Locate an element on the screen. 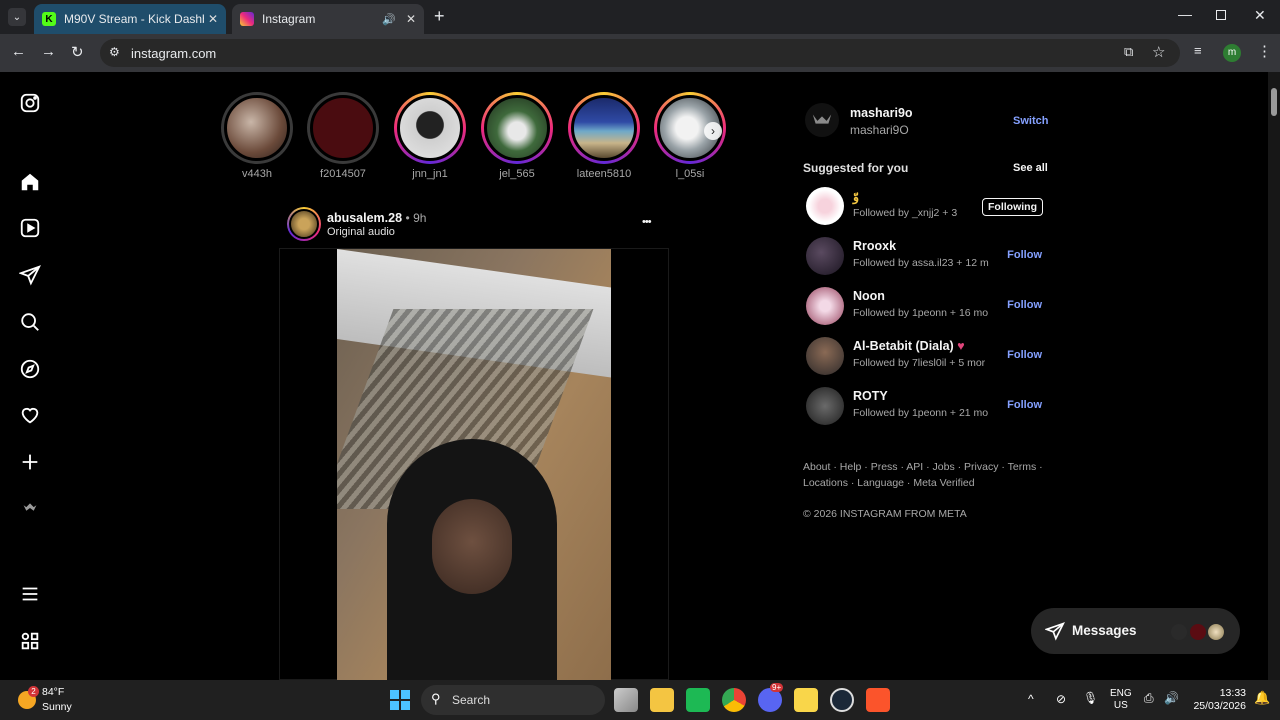 The width and height of the screenshot is (1280, 720). install-app-icon: ⧉ is located at coordinates (1128, 52).